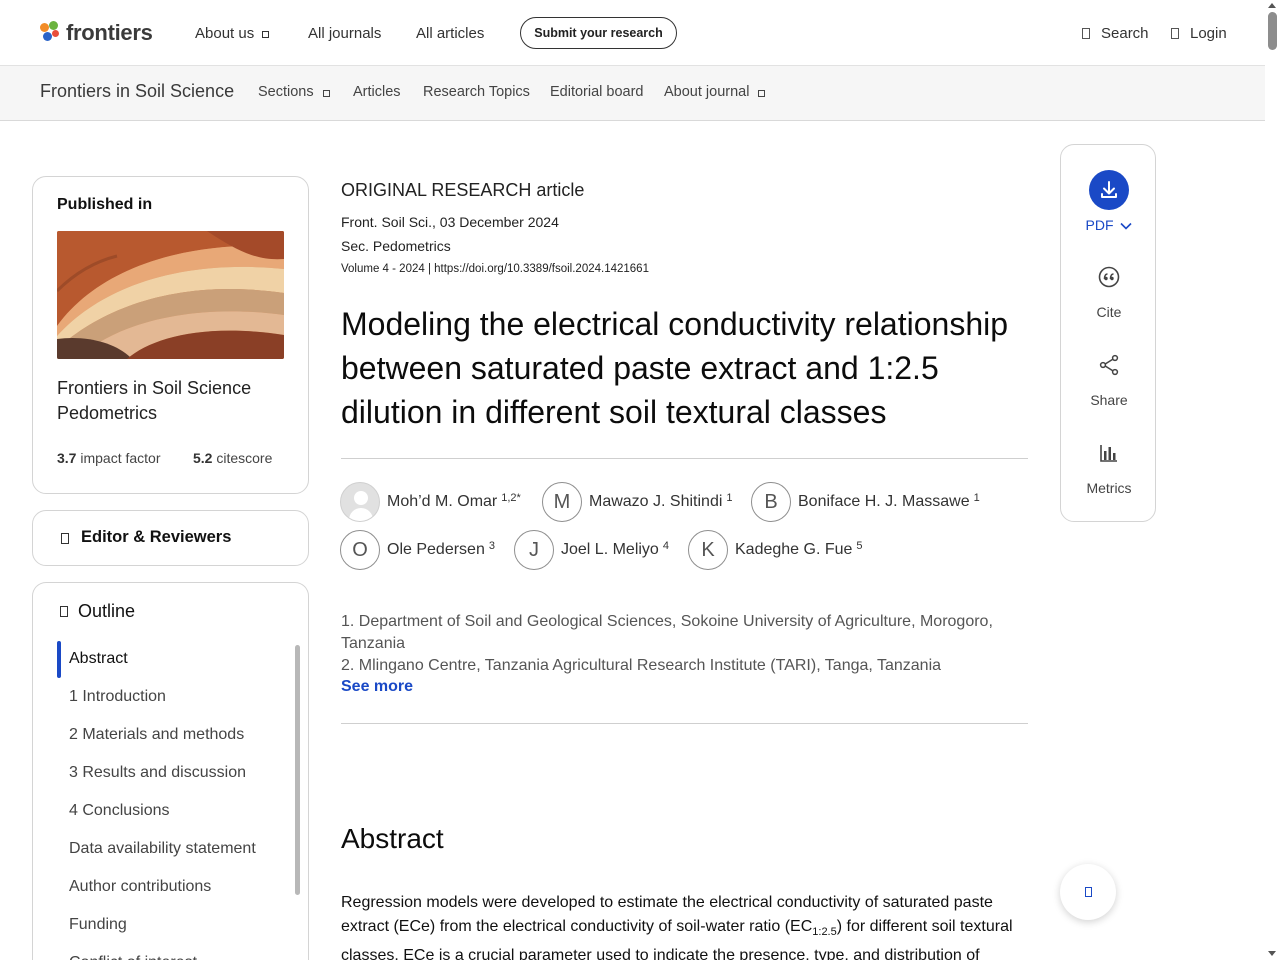  I want to click on journal-nav-articles-label: Articles, so click(377, 92).